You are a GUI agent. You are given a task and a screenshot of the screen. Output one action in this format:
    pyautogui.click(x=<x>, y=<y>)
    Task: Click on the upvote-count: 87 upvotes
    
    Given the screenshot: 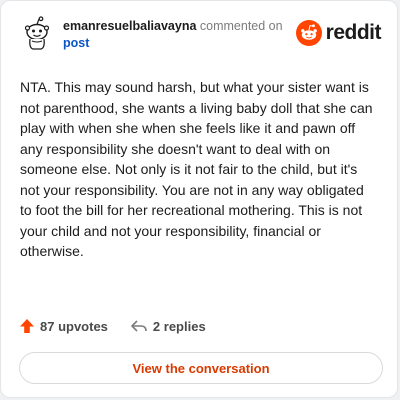 What is the action you would take?
    pyautogui.click(x=74, y=326)
    